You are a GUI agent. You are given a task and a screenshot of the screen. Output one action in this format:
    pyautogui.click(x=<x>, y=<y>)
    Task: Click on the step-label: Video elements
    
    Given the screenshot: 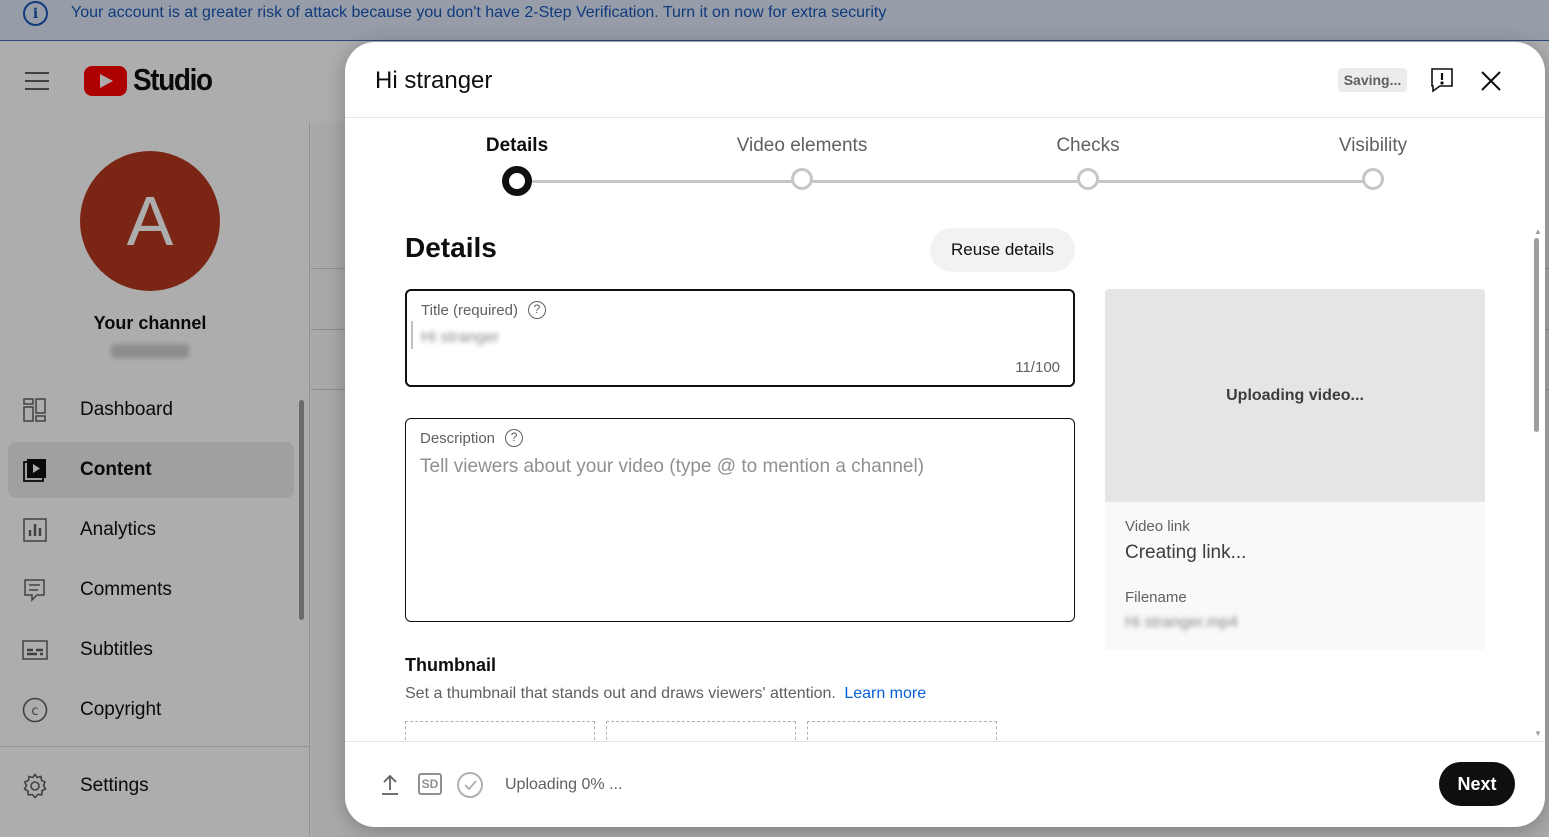 What is the action you would take?
    pyautogui.click(x=802, y=145)
    